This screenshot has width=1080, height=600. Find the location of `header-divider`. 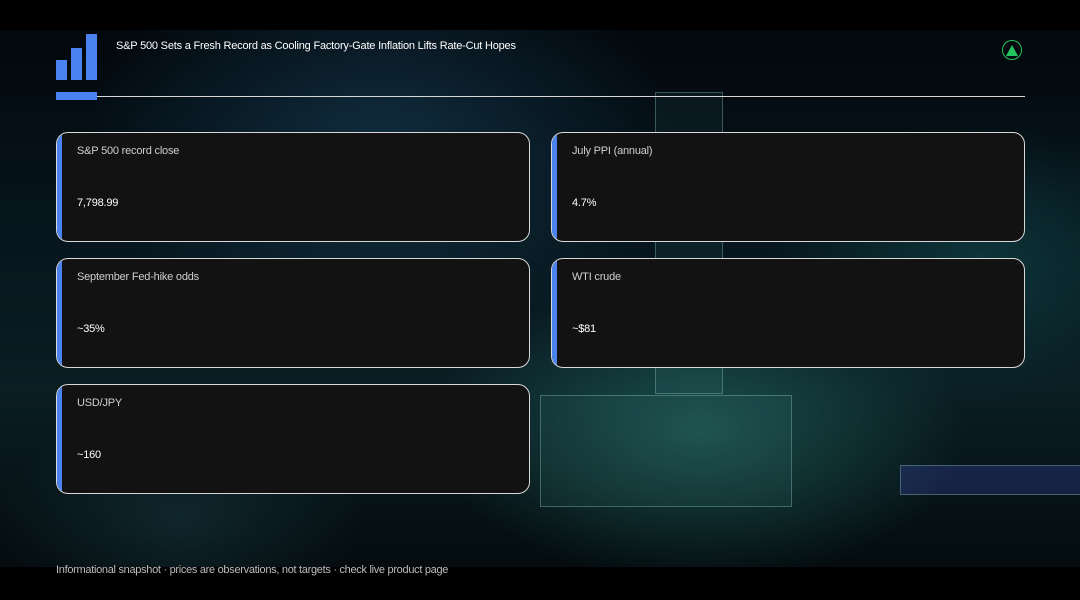

header-divider is located at coordinates (561, 96).